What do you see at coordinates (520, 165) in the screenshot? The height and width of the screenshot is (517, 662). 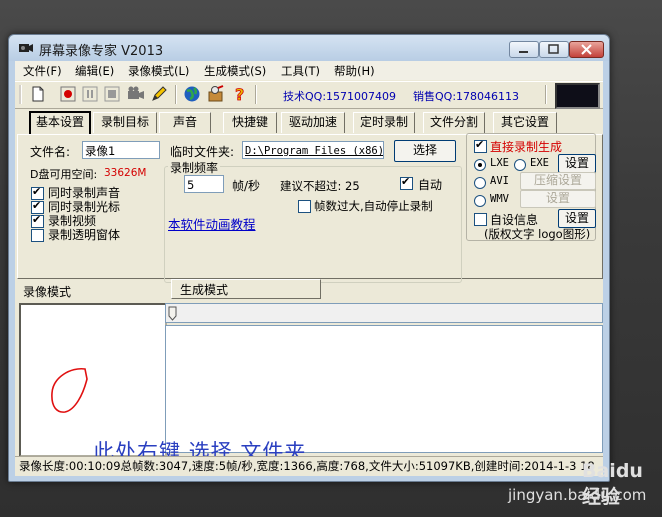 I see `format-exe-radio` at bounding box center [520, 165].